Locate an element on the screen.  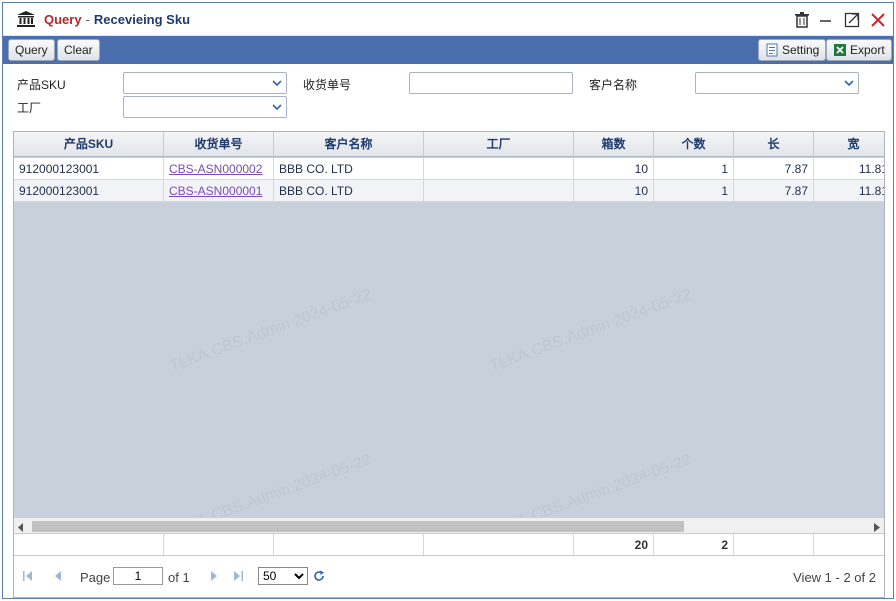
customer-select is located at coordinates (777, 83).